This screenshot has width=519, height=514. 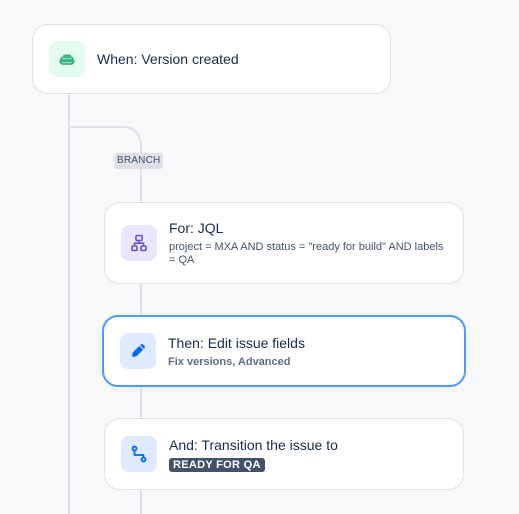 I want to click on pencil-icon, so click(x=138, y=351).